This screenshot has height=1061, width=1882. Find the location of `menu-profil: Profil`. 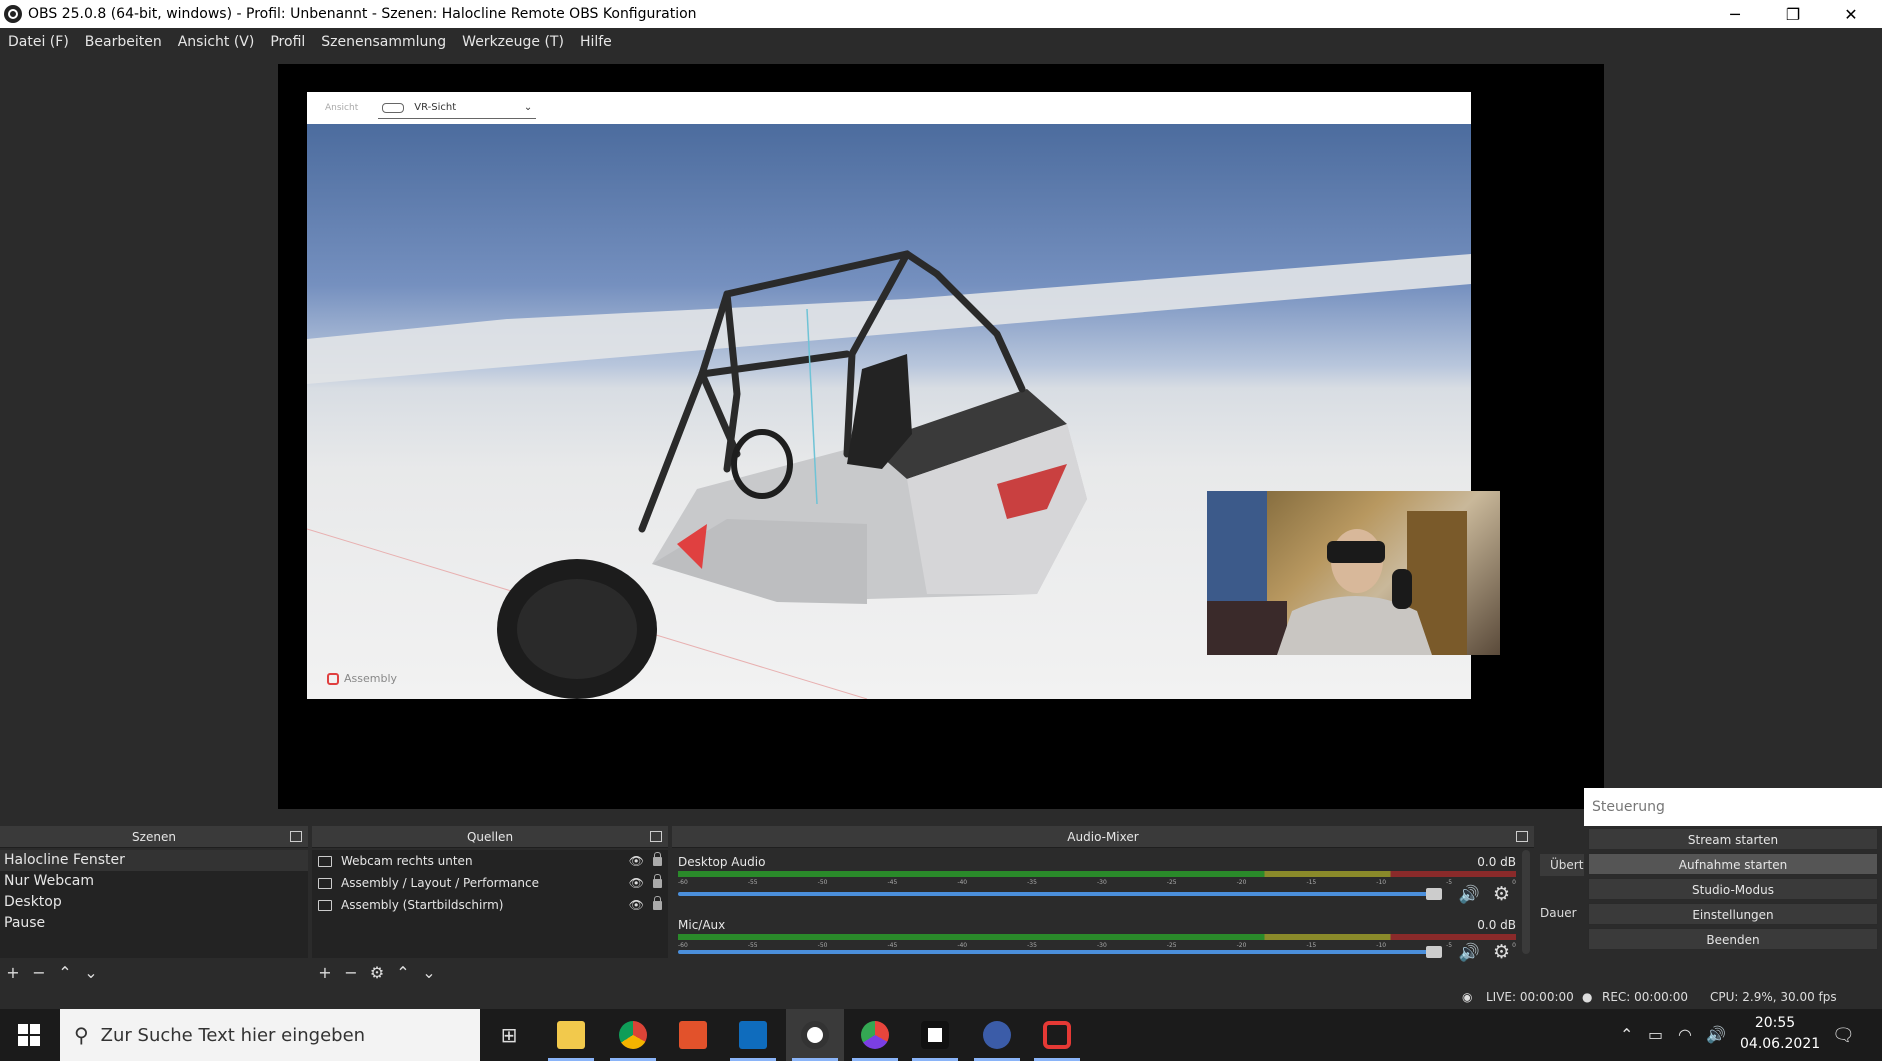

menu-profil: Profil is located at coordinates (287, 42).